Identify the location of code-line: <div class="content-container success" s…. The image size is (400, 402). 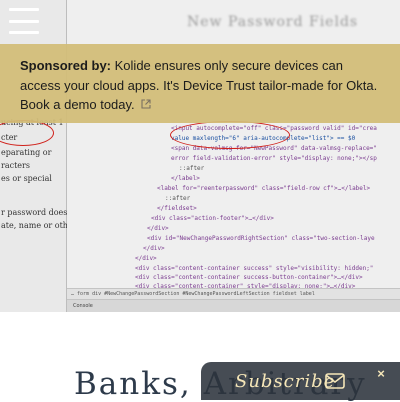
(254, 268).